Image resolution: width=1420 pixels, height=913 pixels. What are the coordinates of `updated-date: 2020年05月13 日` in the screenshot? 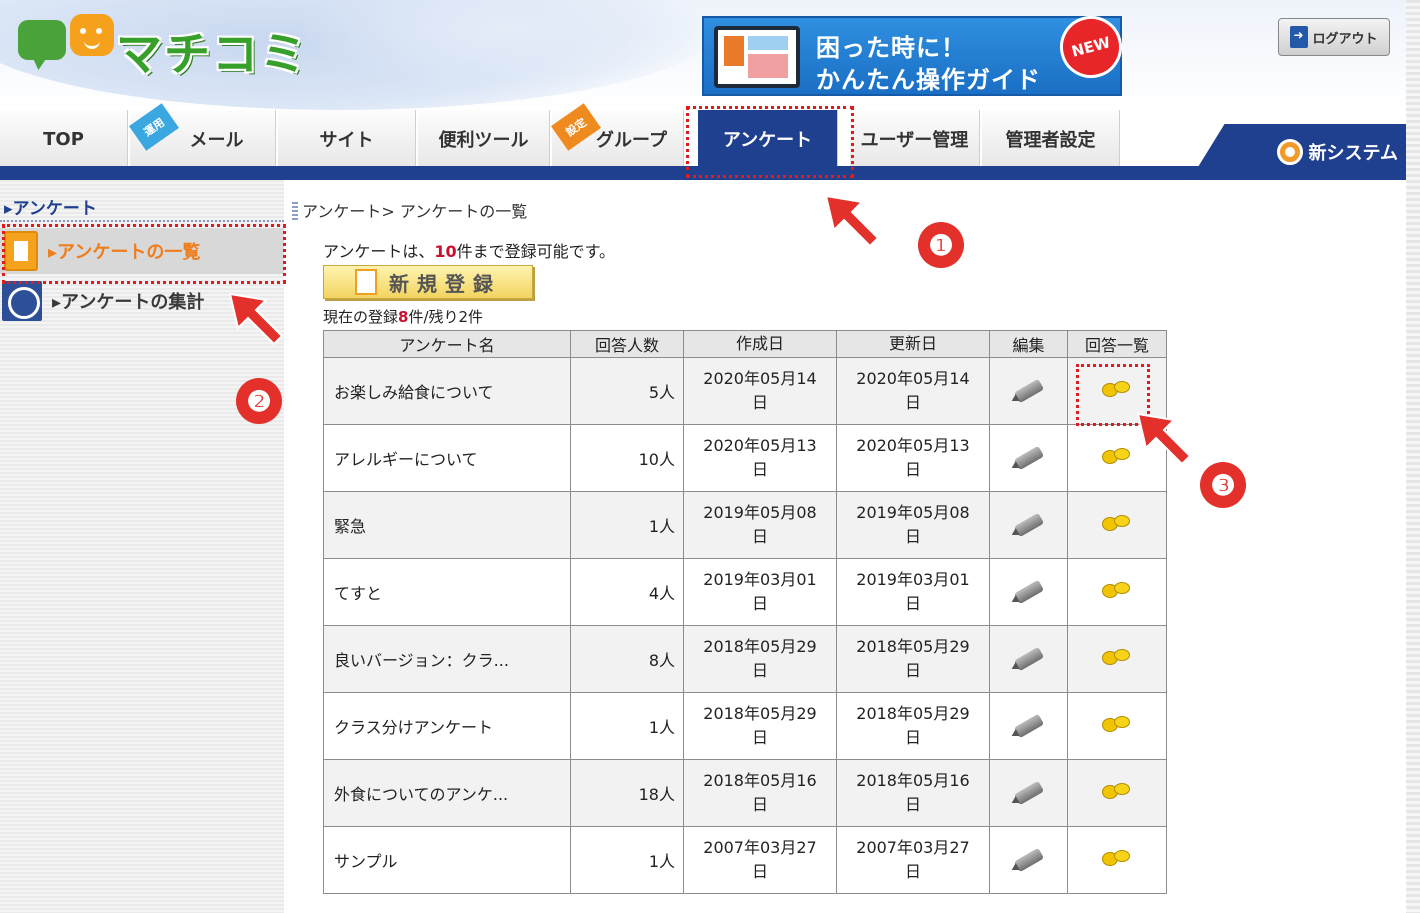 It's located at (913, 458).